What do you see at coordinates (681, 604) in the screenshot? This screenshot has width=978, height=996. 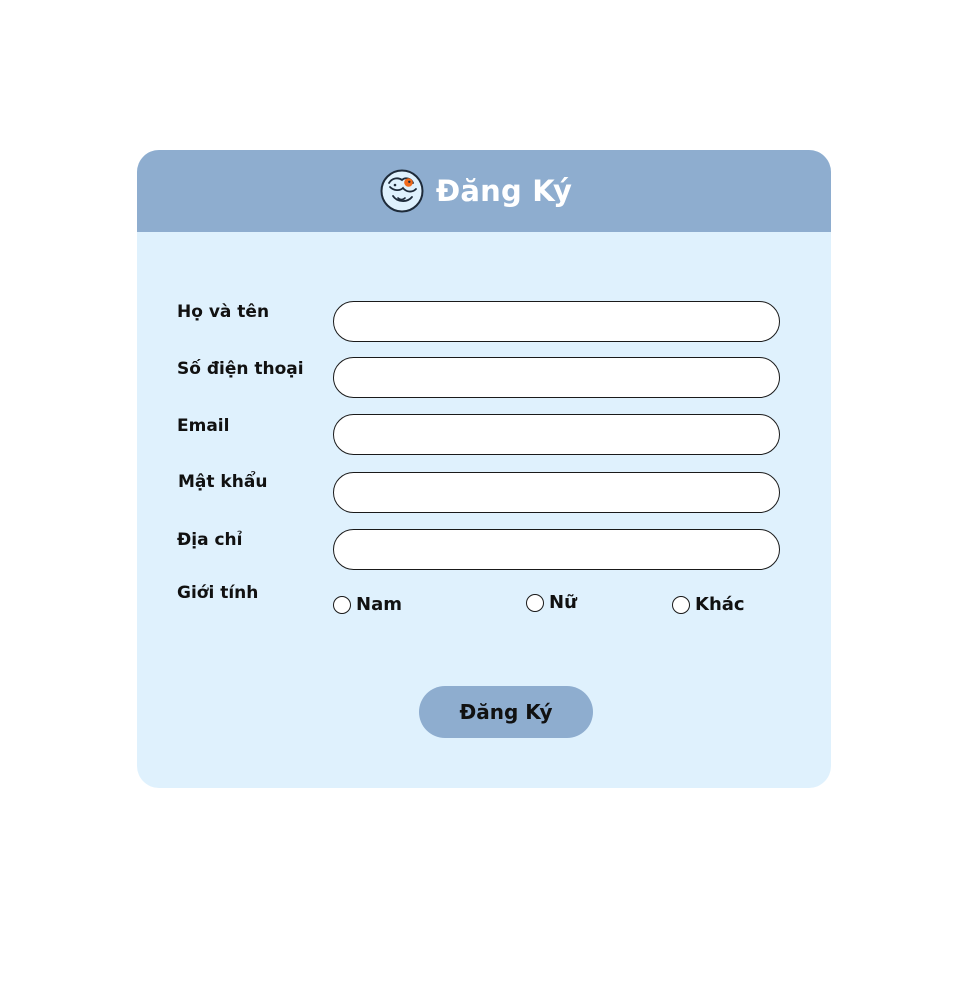 I see `radio-other` at bounding box center [681, 604].